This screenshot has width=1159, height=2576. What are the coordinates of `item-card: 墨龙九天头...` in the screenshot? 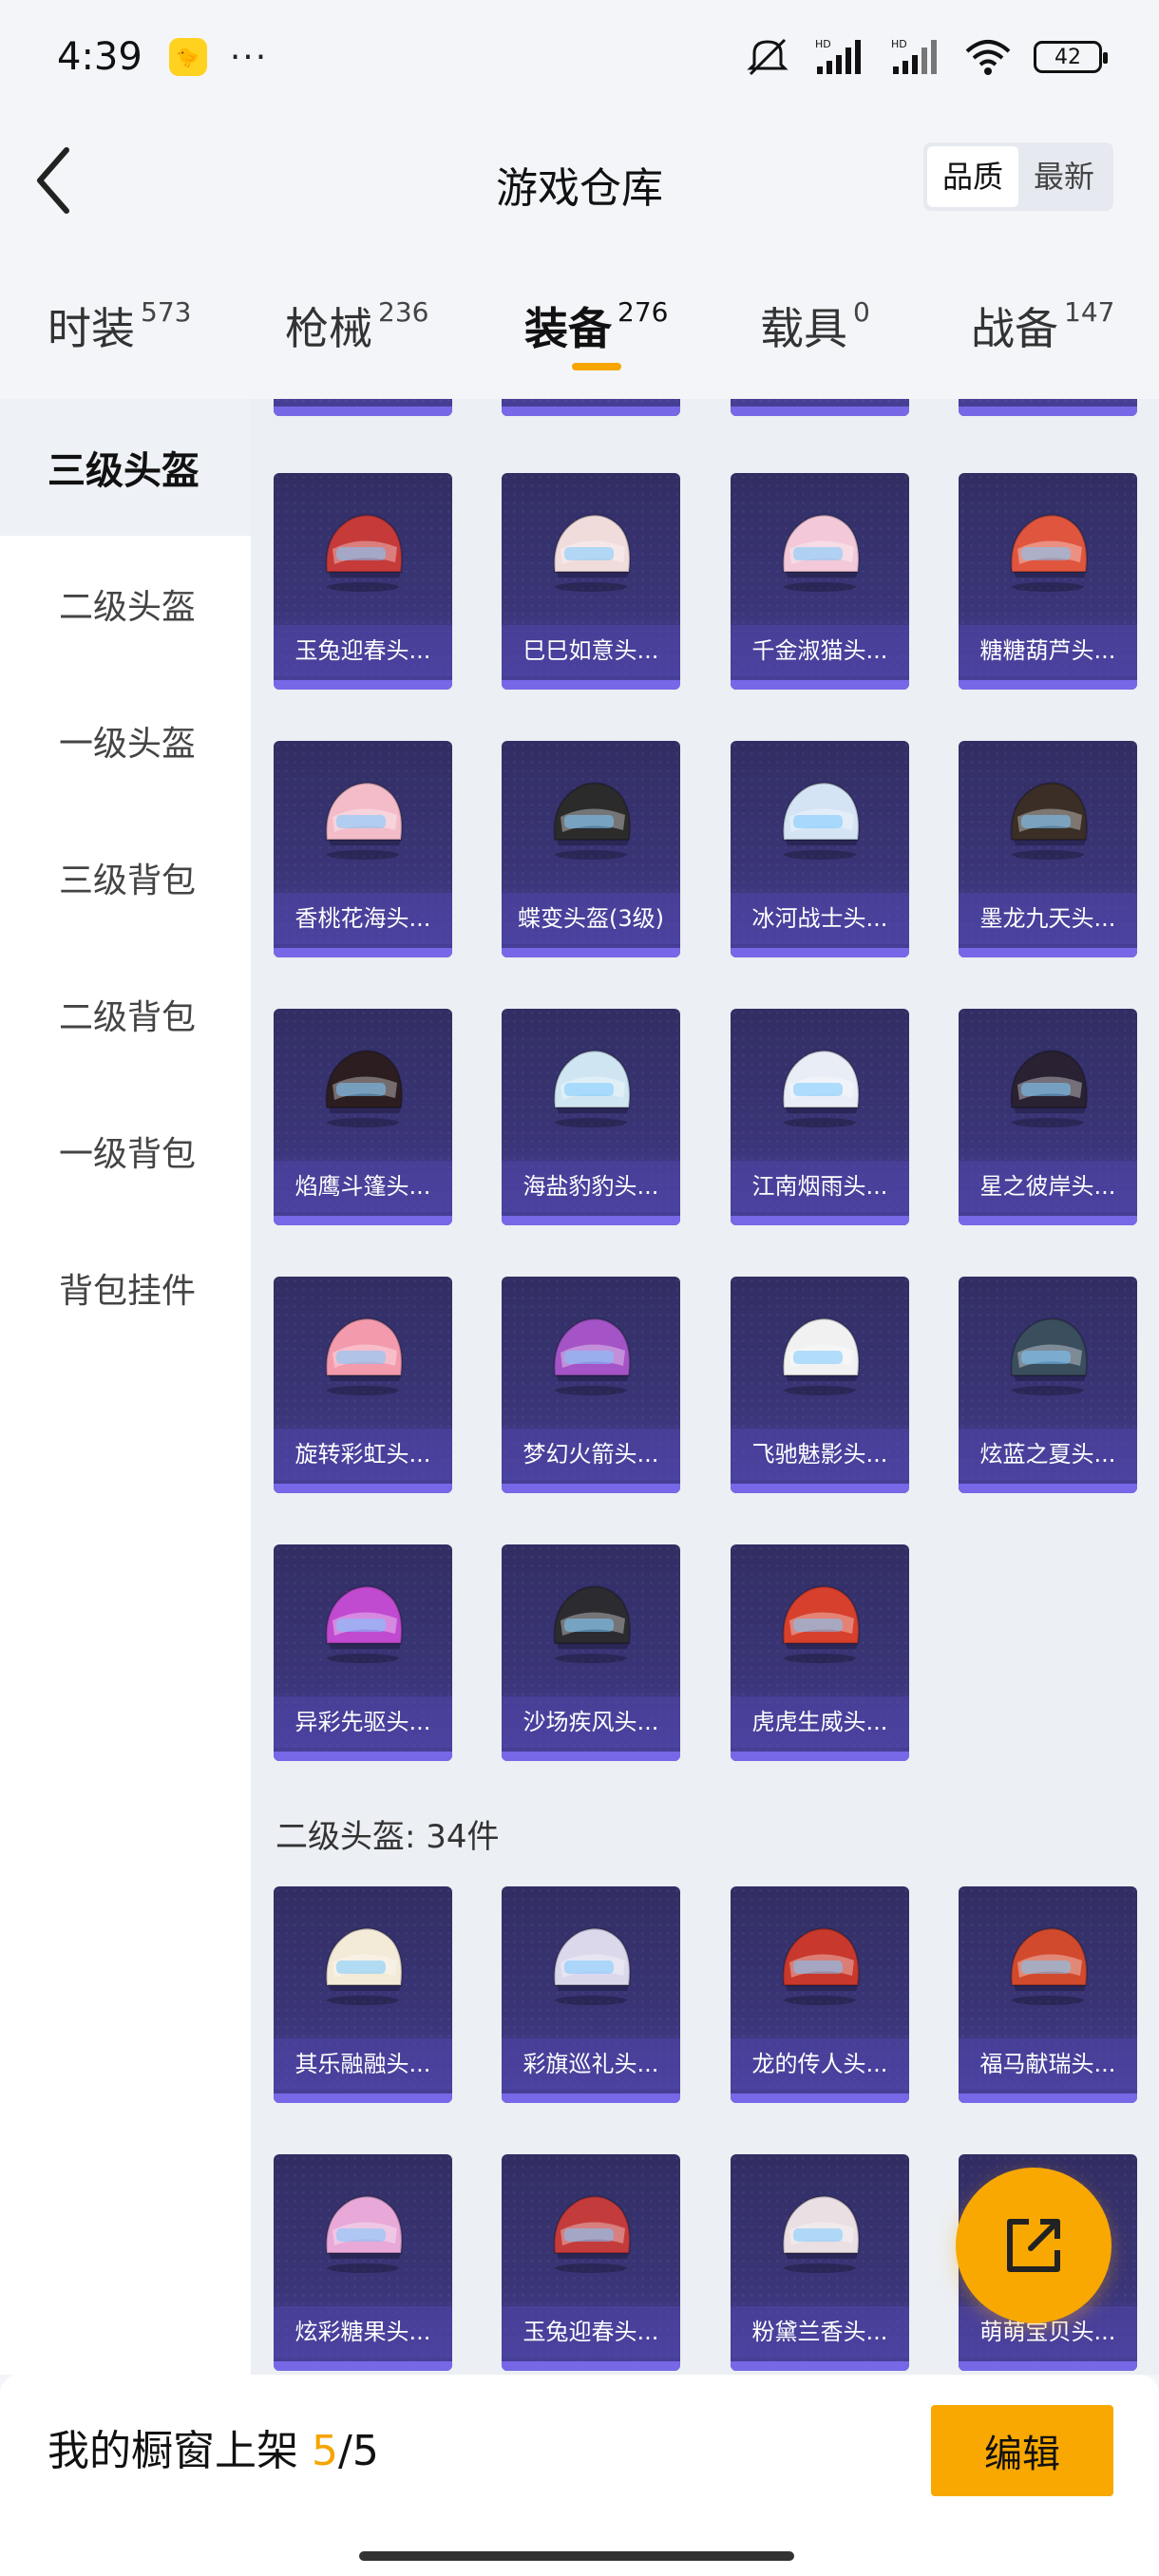 It's located at (1048, 849).